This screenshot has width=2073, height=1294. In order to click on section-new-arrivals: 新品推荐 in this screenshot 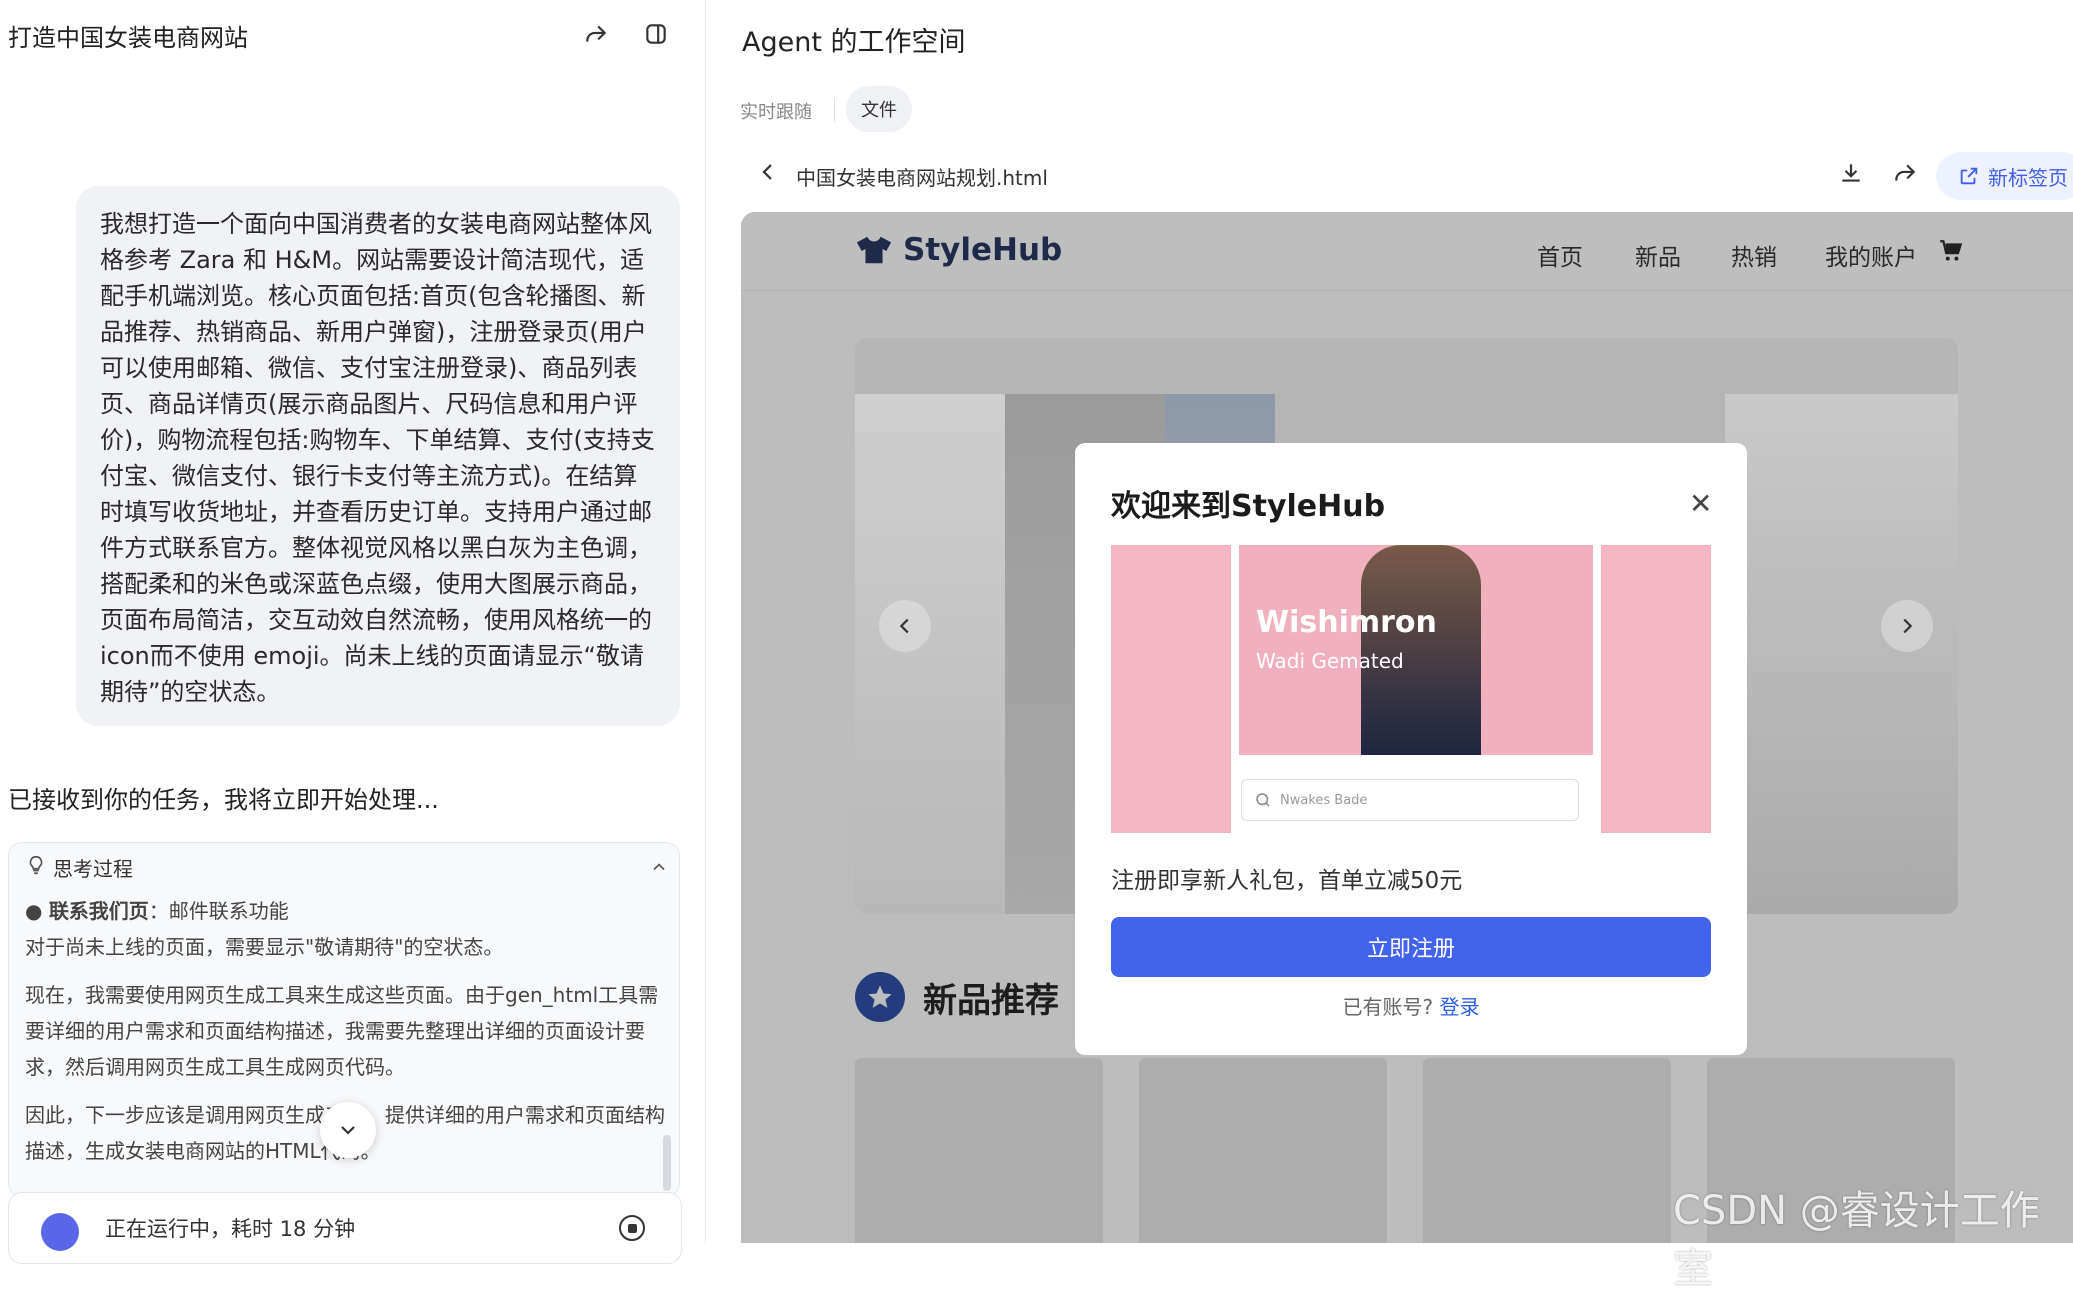, I will do `click(957, 997)`.